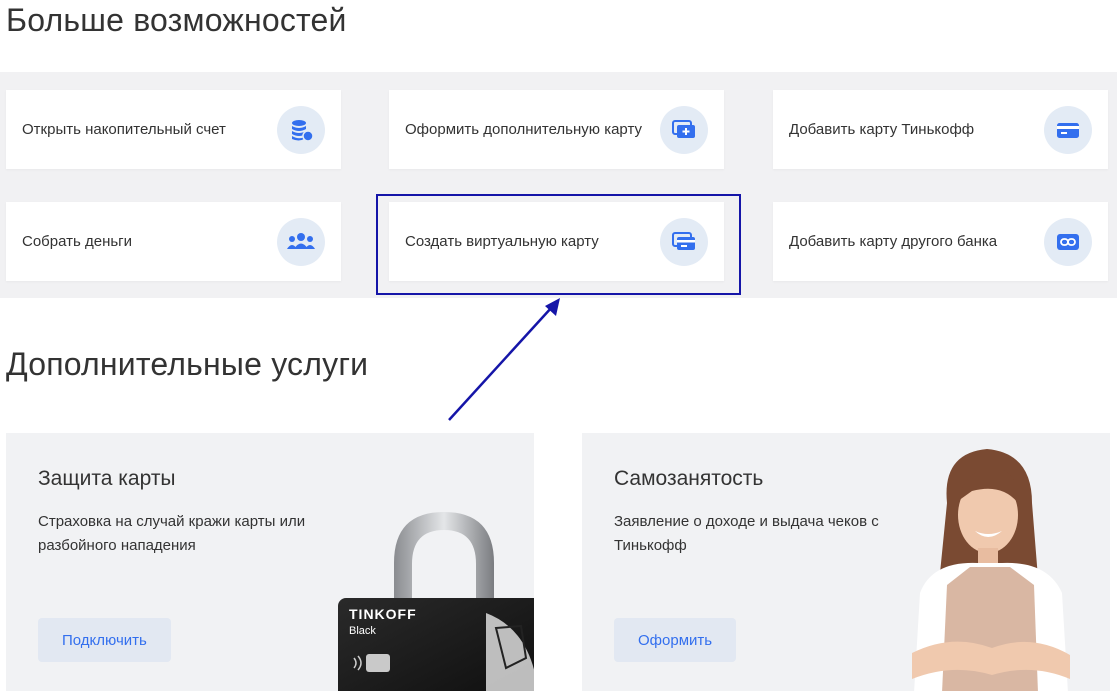 The width and height of the screenshot is (1117, 691). I want to click on coins-stack-icon, so click(301, 129).